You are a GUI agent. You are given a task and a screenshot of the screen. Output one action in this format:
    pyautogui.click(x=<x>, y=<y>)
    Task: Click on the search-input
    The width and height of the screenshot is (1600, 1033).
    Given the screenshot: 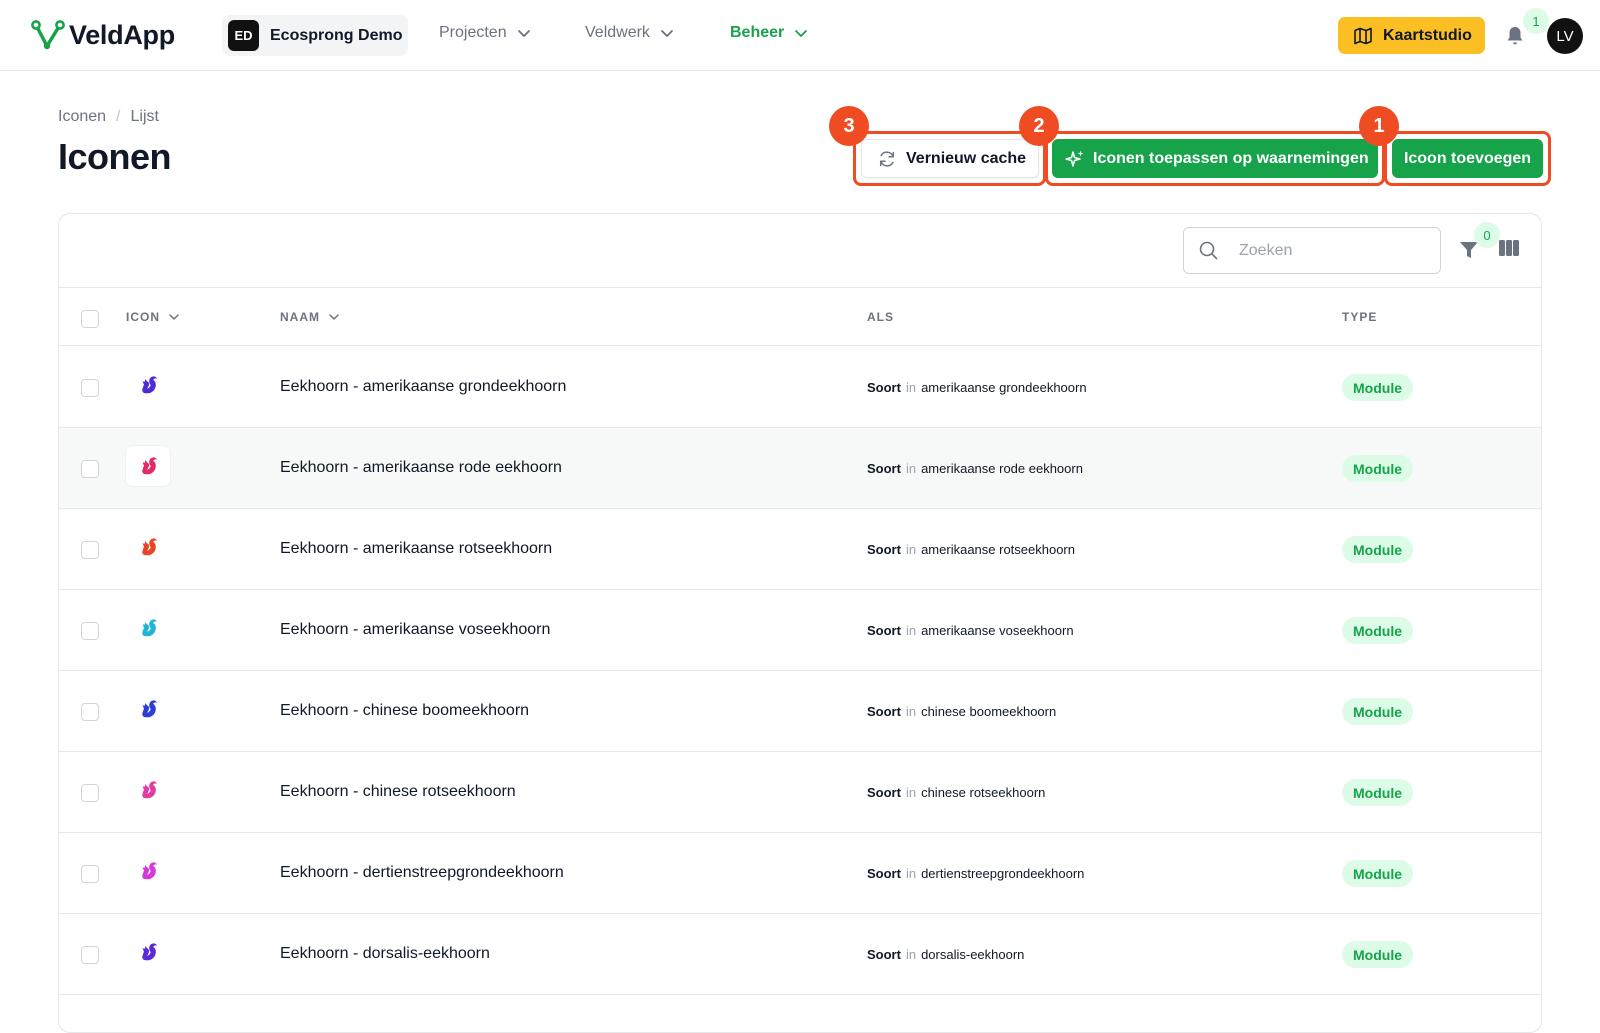 What is the action you would take?
    pyautogui.click(x=1334, y=250)
    